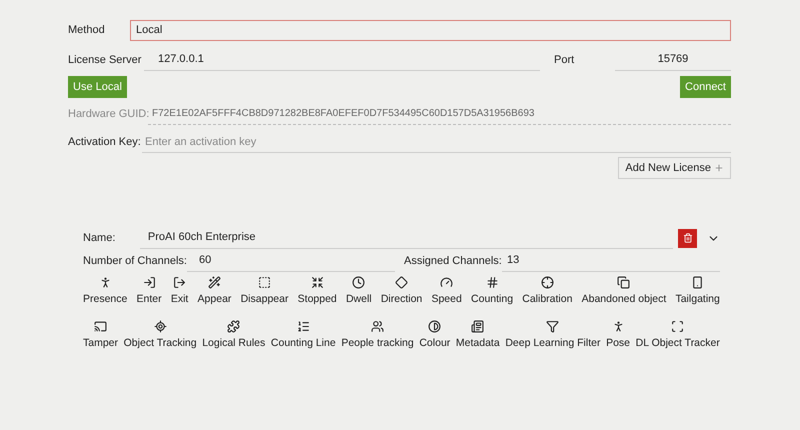 The height and width of the screenshot is (430, 800). What do you see at coordinates (492, 282) in the screenshot?
I see `number-icon` at bounding box center [492, 282].